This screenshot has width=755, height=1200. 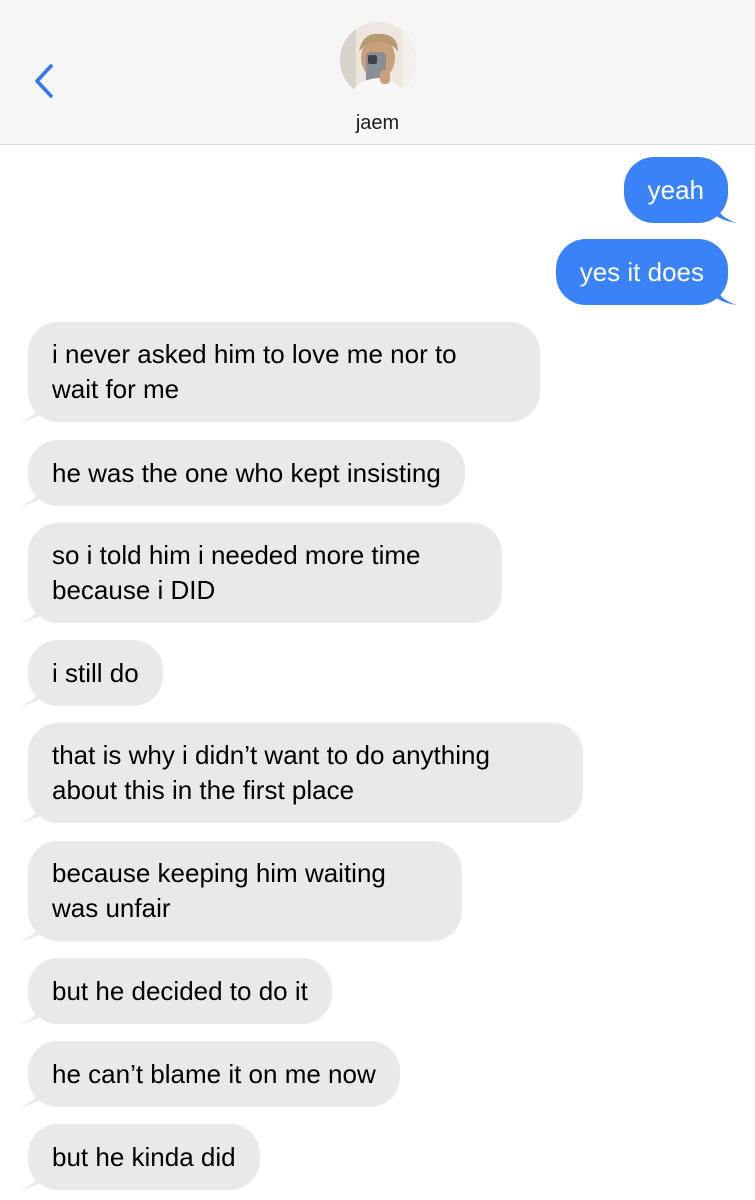 I want to click on message-bubble-received: he was the one who kept insisting, so click(x=242, y=473).